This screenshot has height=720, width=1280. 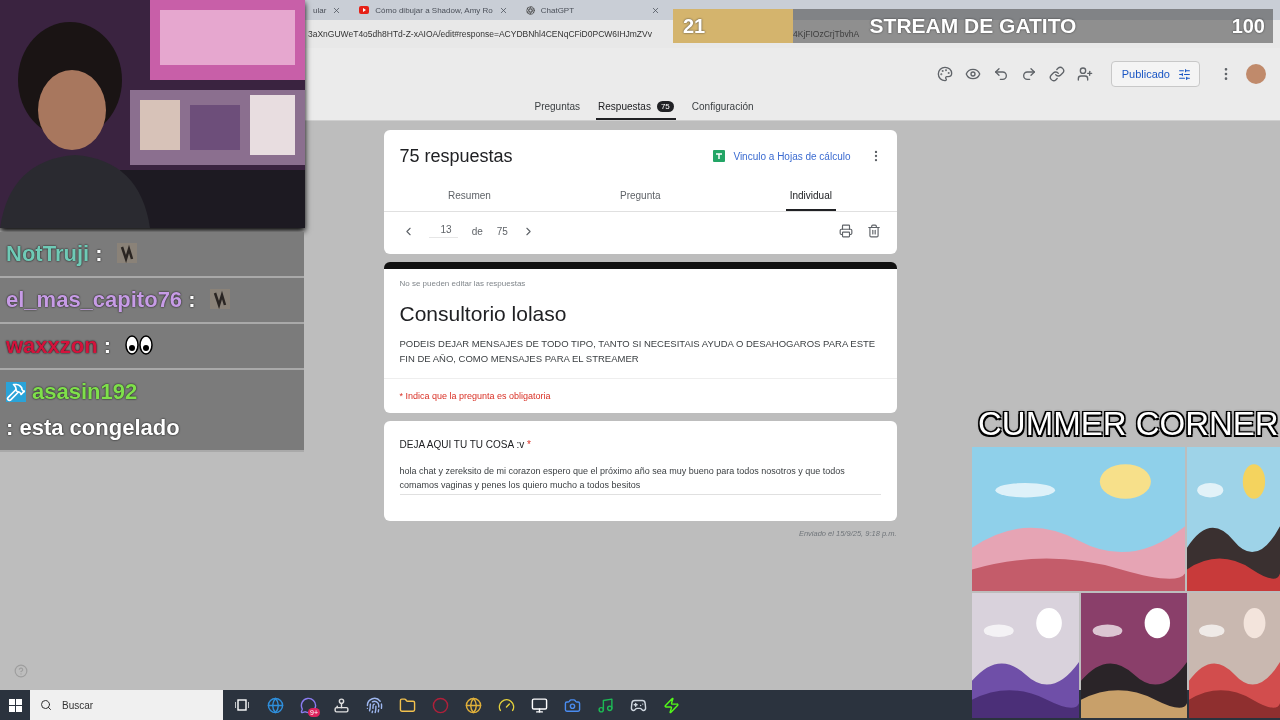 I want to click on ring-icon, so click(x=440, y=705).